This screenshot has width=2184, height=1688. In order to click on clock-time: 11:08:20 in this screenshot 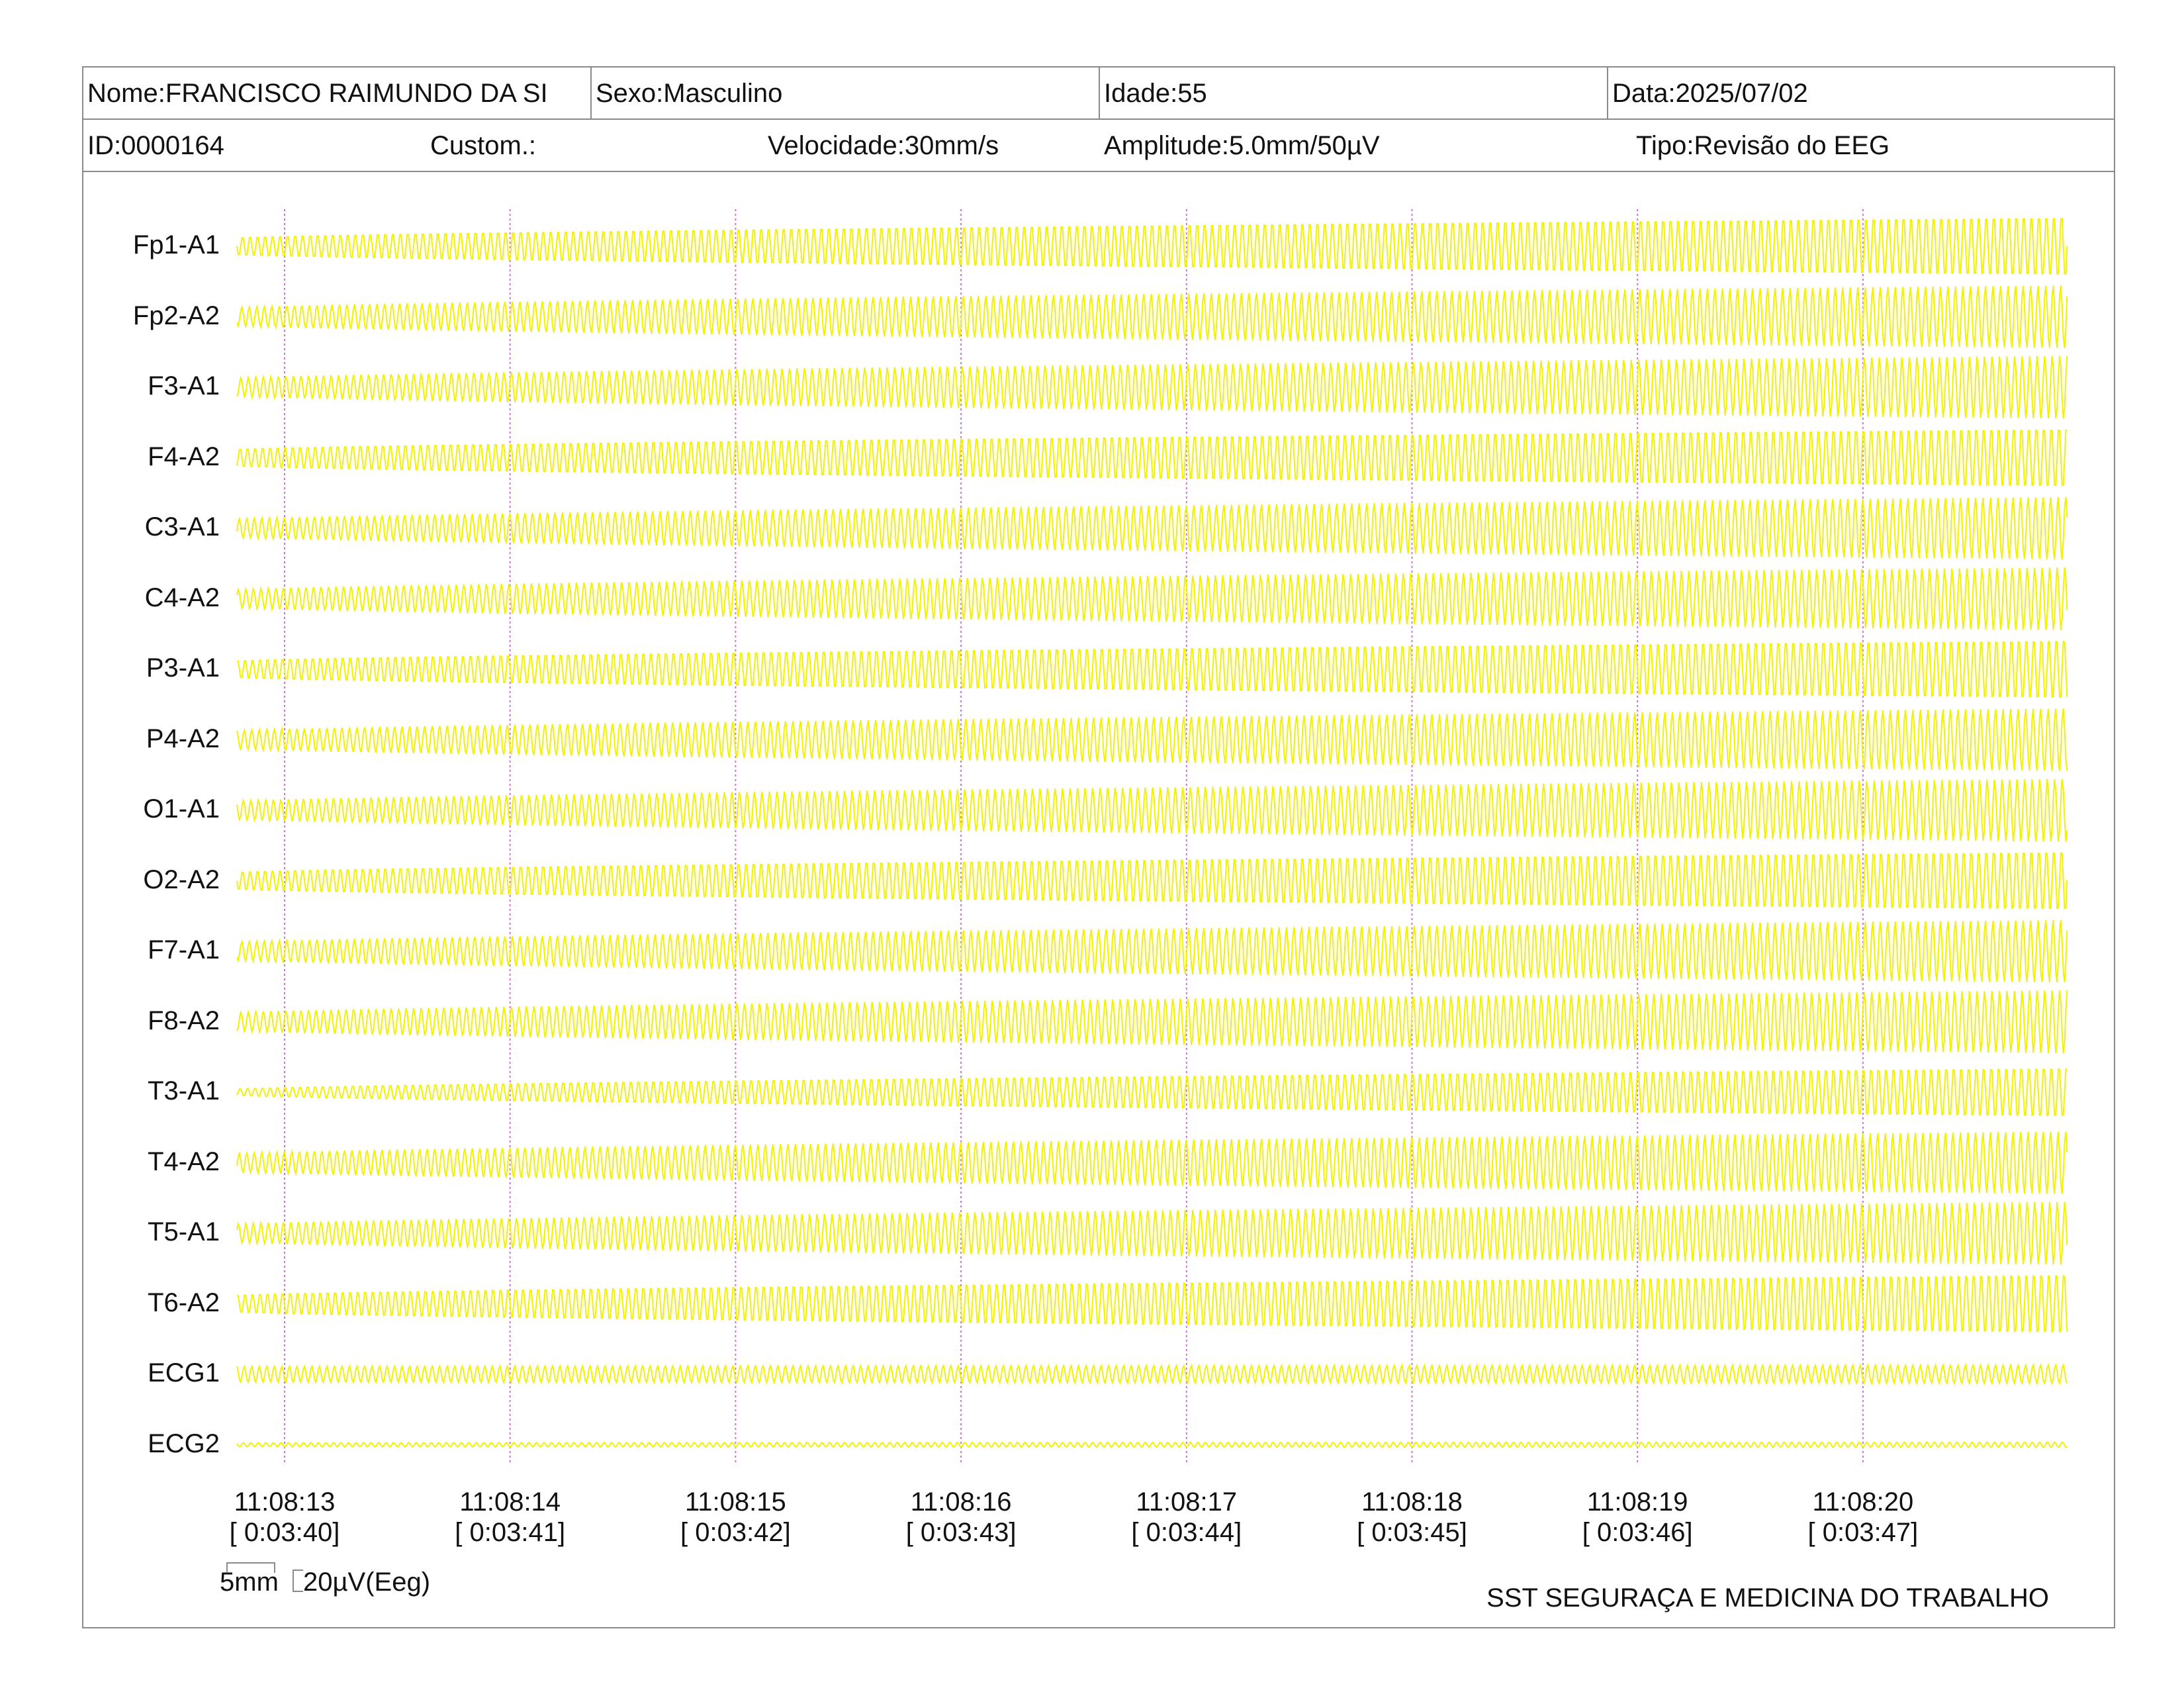, I will do `click(1863, 1502)`.